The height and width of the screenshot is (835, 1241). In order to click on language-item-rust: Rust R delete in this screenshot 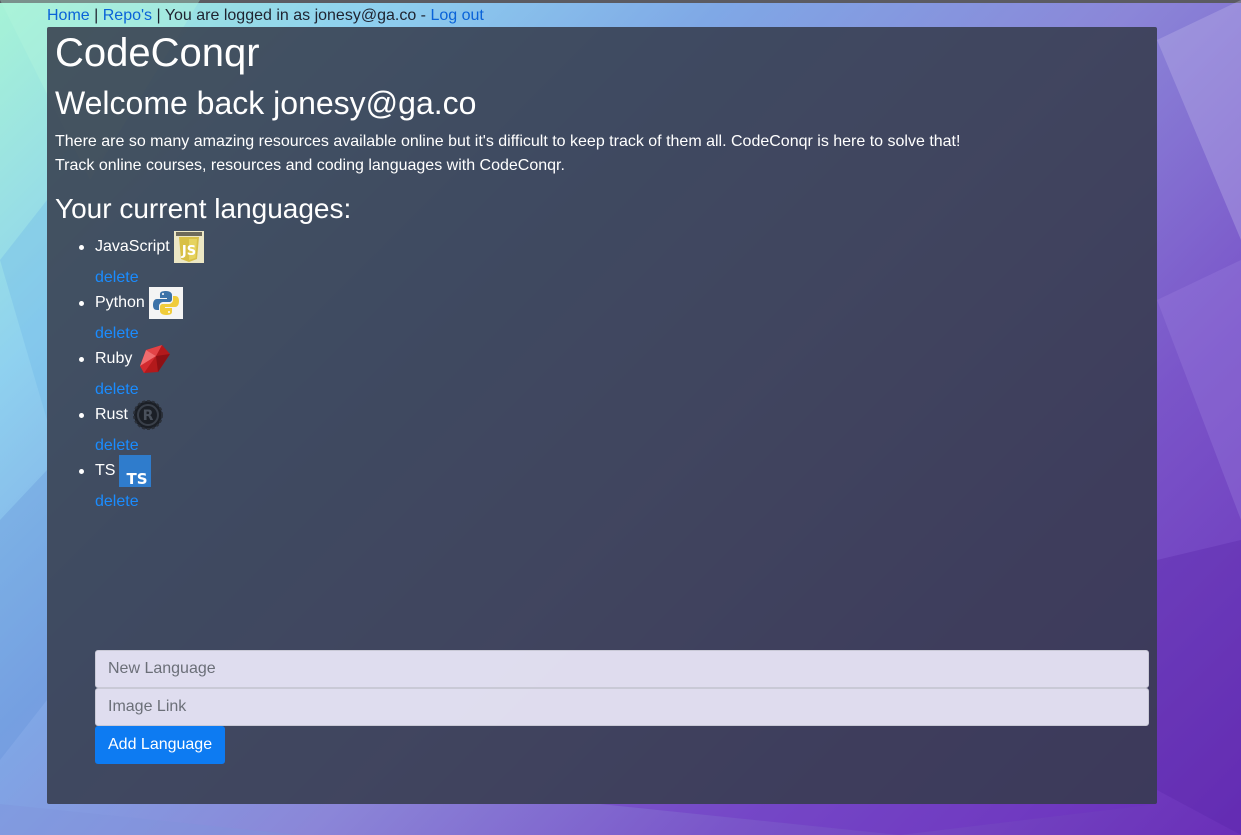, I will do `click(141, 427)`.